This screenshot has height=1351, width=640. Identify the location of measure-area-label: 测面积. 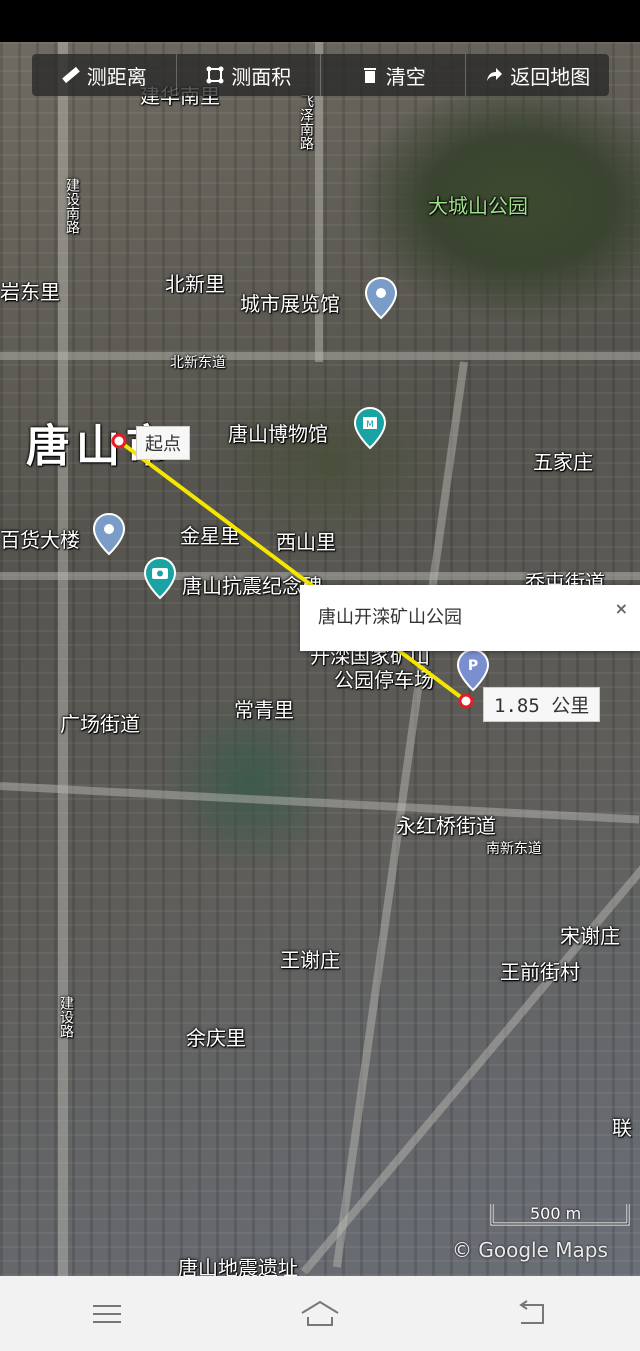
(261, 76).